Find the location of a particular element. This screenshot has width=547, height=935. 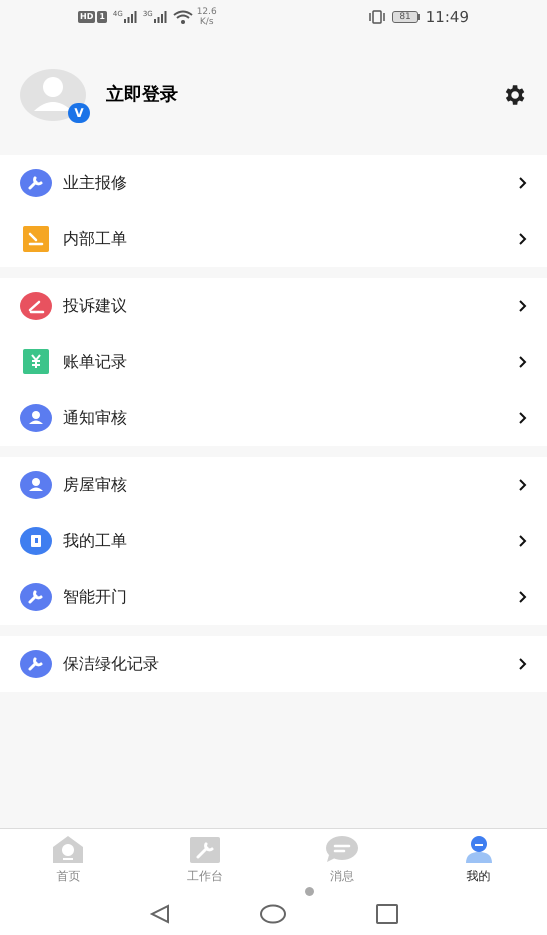

menu-item: 内部工单 is located at coordinates (273, 239).